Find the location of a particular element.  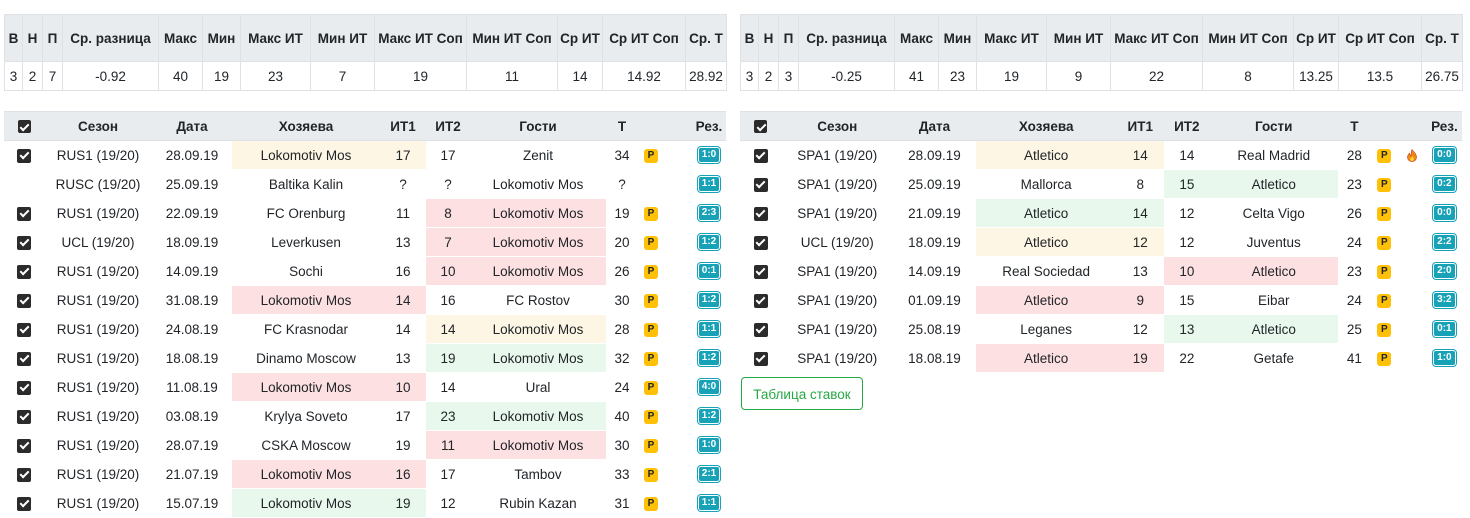

home-team-cell: Atletico is located at coordinates (1046, 358).